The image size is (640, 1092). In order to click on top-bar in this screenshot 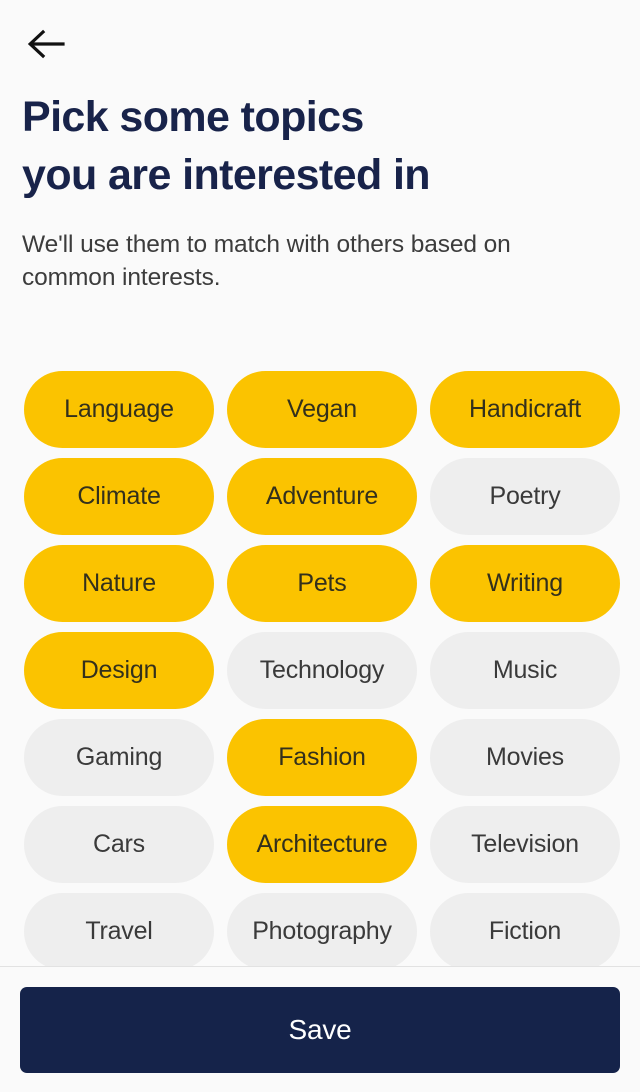, I will do `click(320, 44)`.